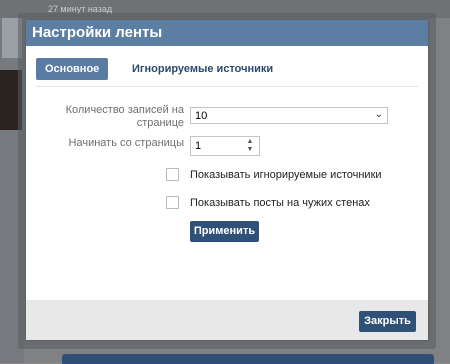 The width and height of the screenshot is (450, 364). Describe the element at coordinates (97, 32) in the screenshot. I see `dialog-title: Настройки ленты` at that location.